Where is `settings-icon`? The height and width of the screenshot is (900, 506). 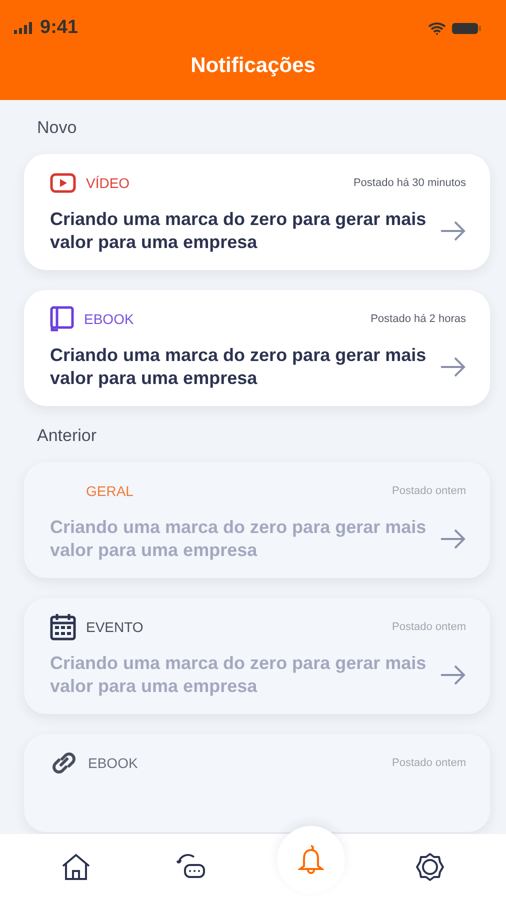 settings-icon is located at coordinates (430, 867).